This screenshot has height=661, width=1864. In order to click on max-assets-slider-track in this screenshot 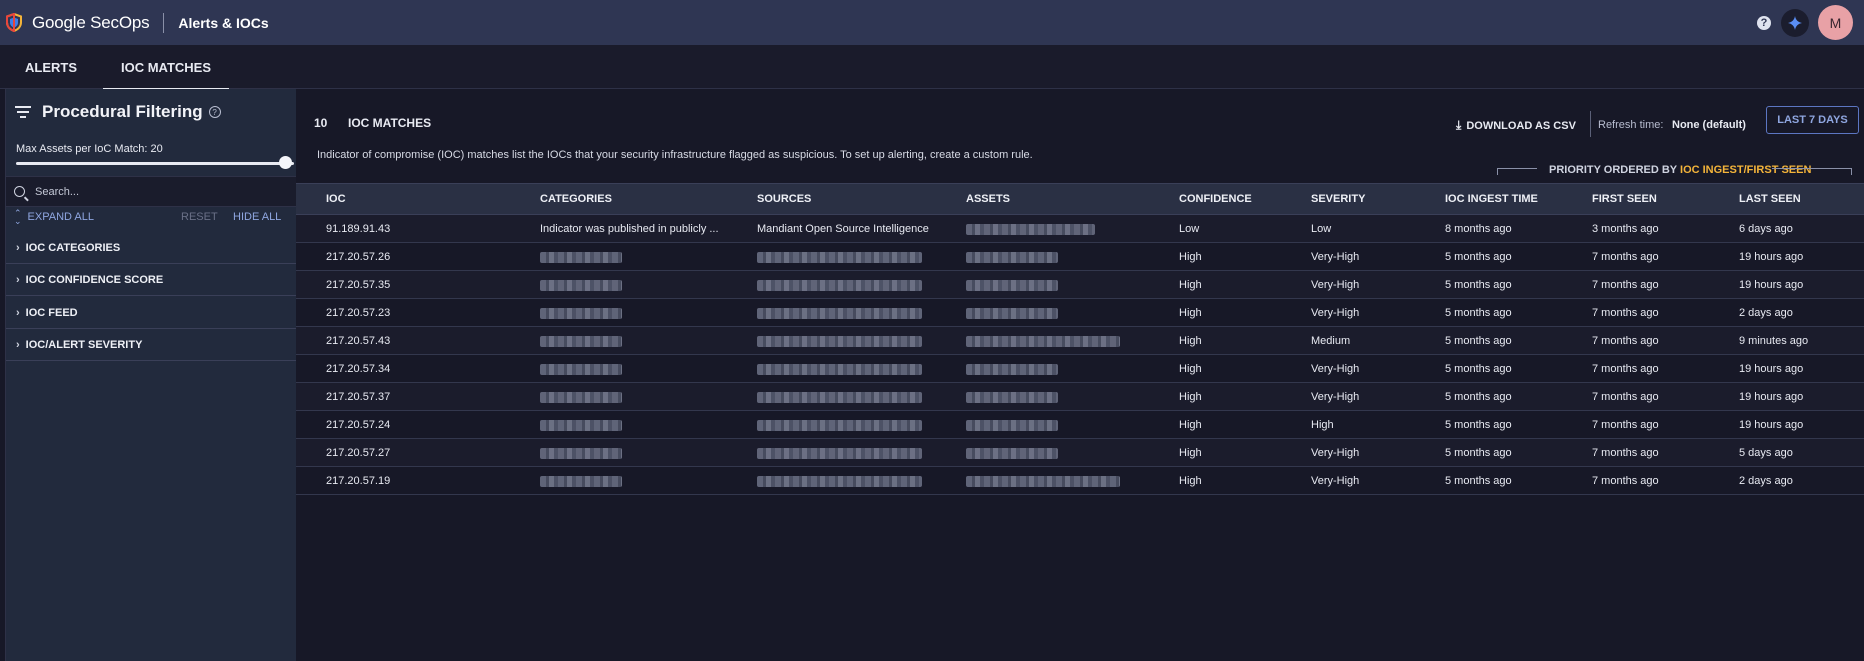, I will do `click(155, 163)`.